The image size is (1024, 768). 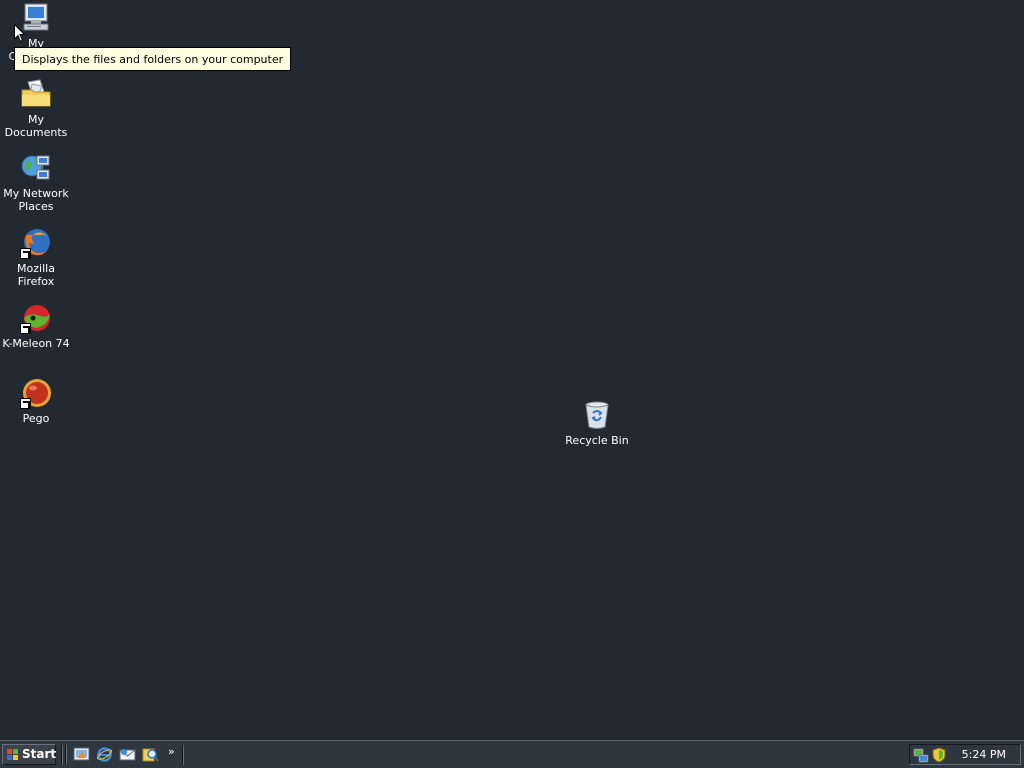 What do you see at coordinates (36, 200) in the screenshot?
I see `desktop-icon-label: My Network Places` at bounding box center [36, 200].